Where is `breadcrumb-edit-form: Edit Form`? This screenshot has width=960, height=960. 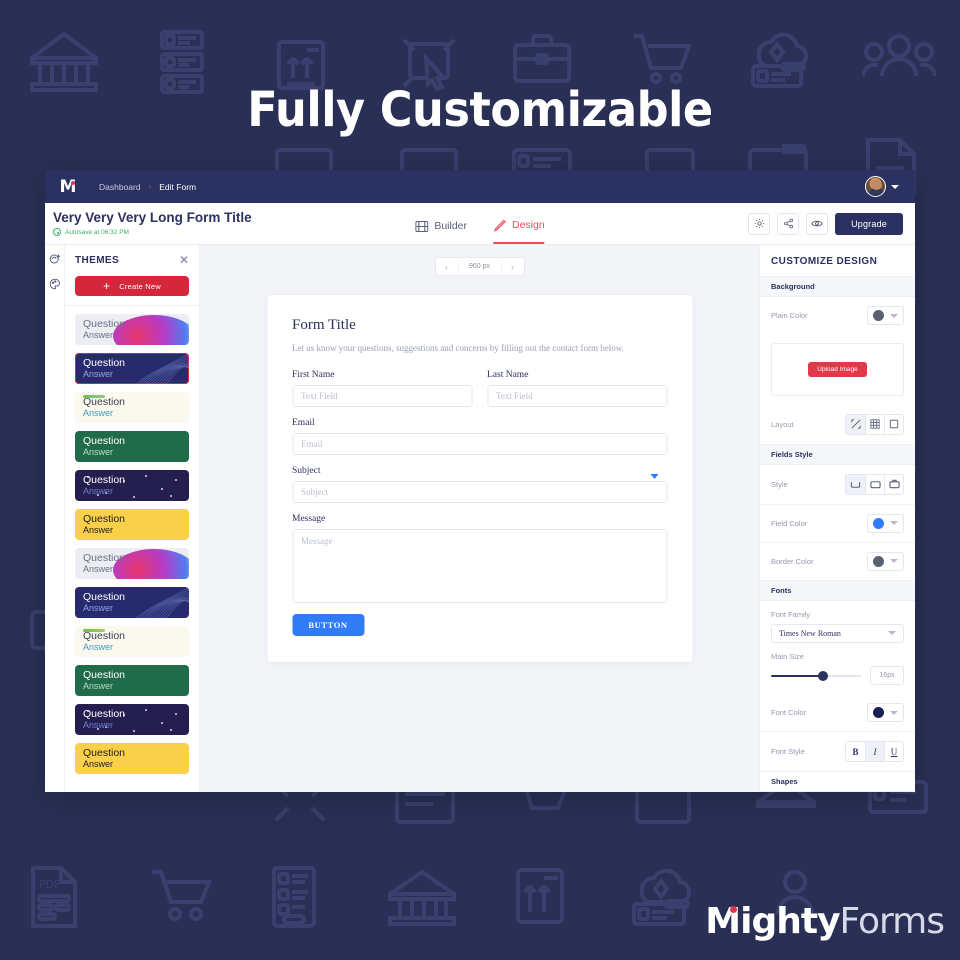 breadcrumb-edit-form: Edit Form is located at coordinates (177, 187).